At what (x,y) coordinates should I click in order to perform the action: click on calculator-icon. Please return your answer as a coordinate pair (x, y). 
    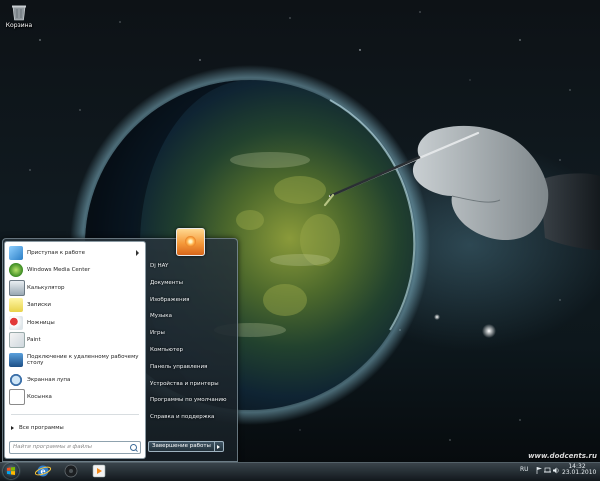
    Looking at the image, I should click on (17, 287).